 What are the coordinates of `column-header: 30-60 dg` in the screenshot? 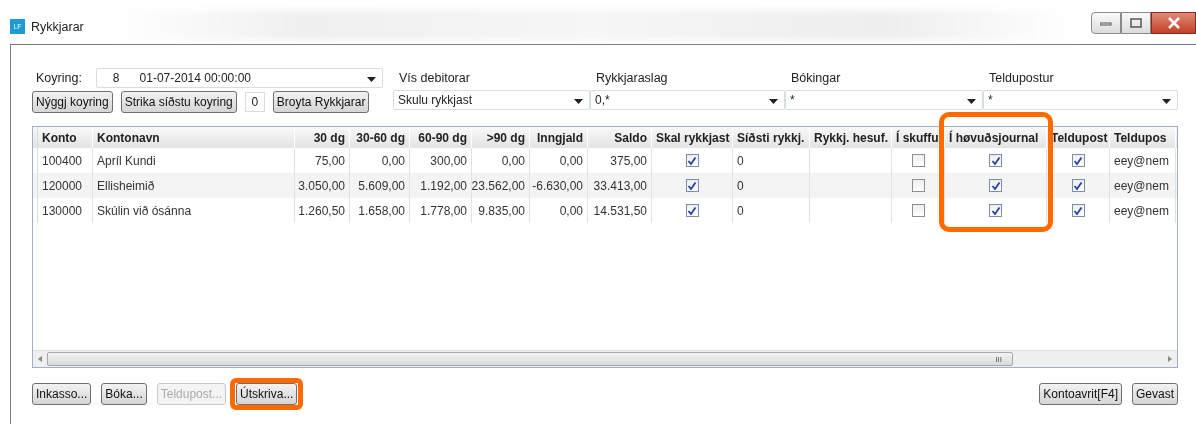 It's located at (380, 137).